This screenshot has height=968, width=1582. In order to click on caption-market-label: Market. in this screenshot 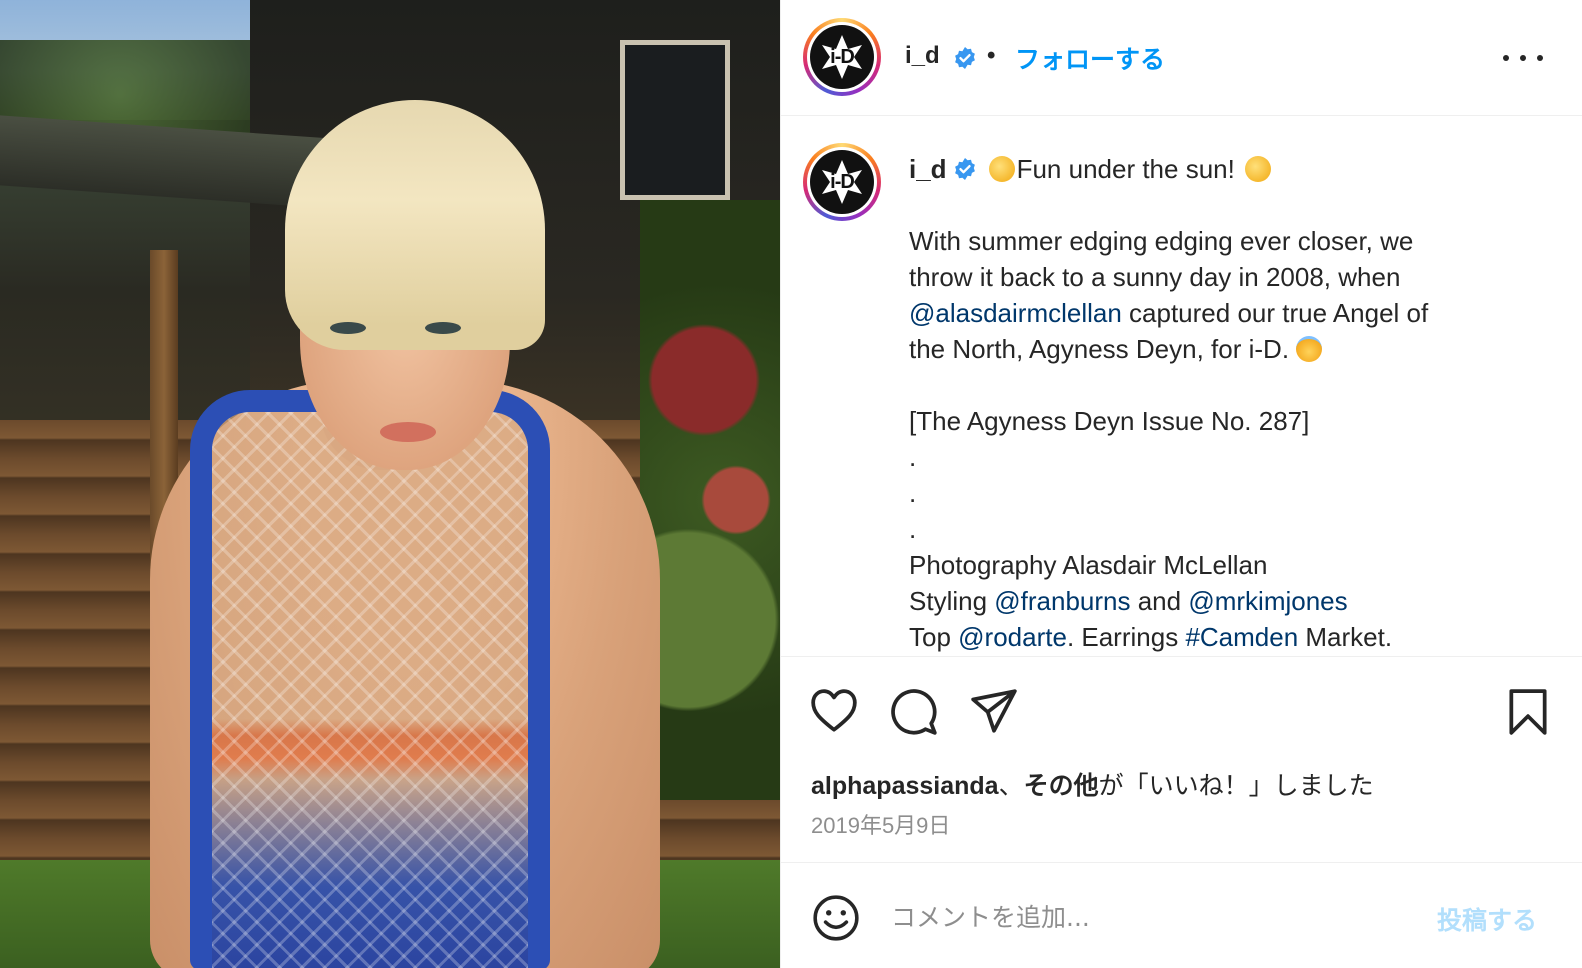, I will do `click(1345, 637)`.